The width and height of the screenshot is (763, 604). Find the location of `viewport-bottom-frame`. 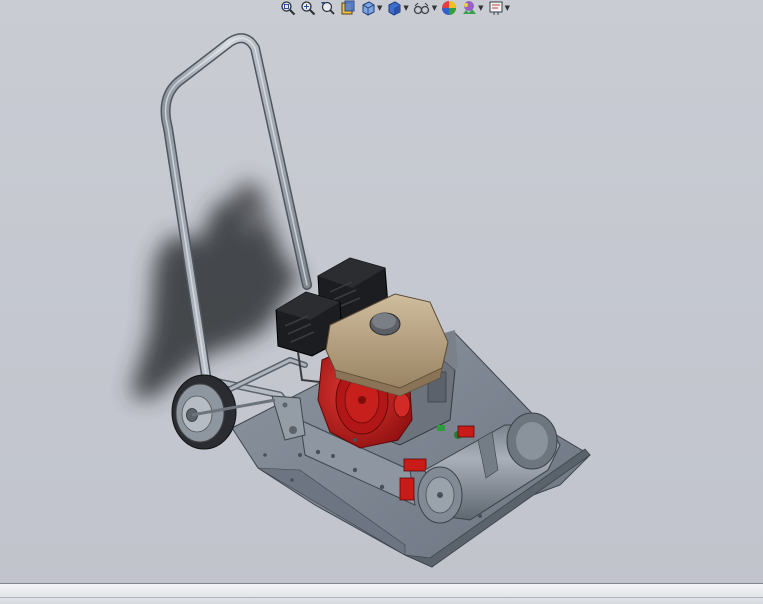

viewport-bottom-frame is located at coordinates (381, 593).